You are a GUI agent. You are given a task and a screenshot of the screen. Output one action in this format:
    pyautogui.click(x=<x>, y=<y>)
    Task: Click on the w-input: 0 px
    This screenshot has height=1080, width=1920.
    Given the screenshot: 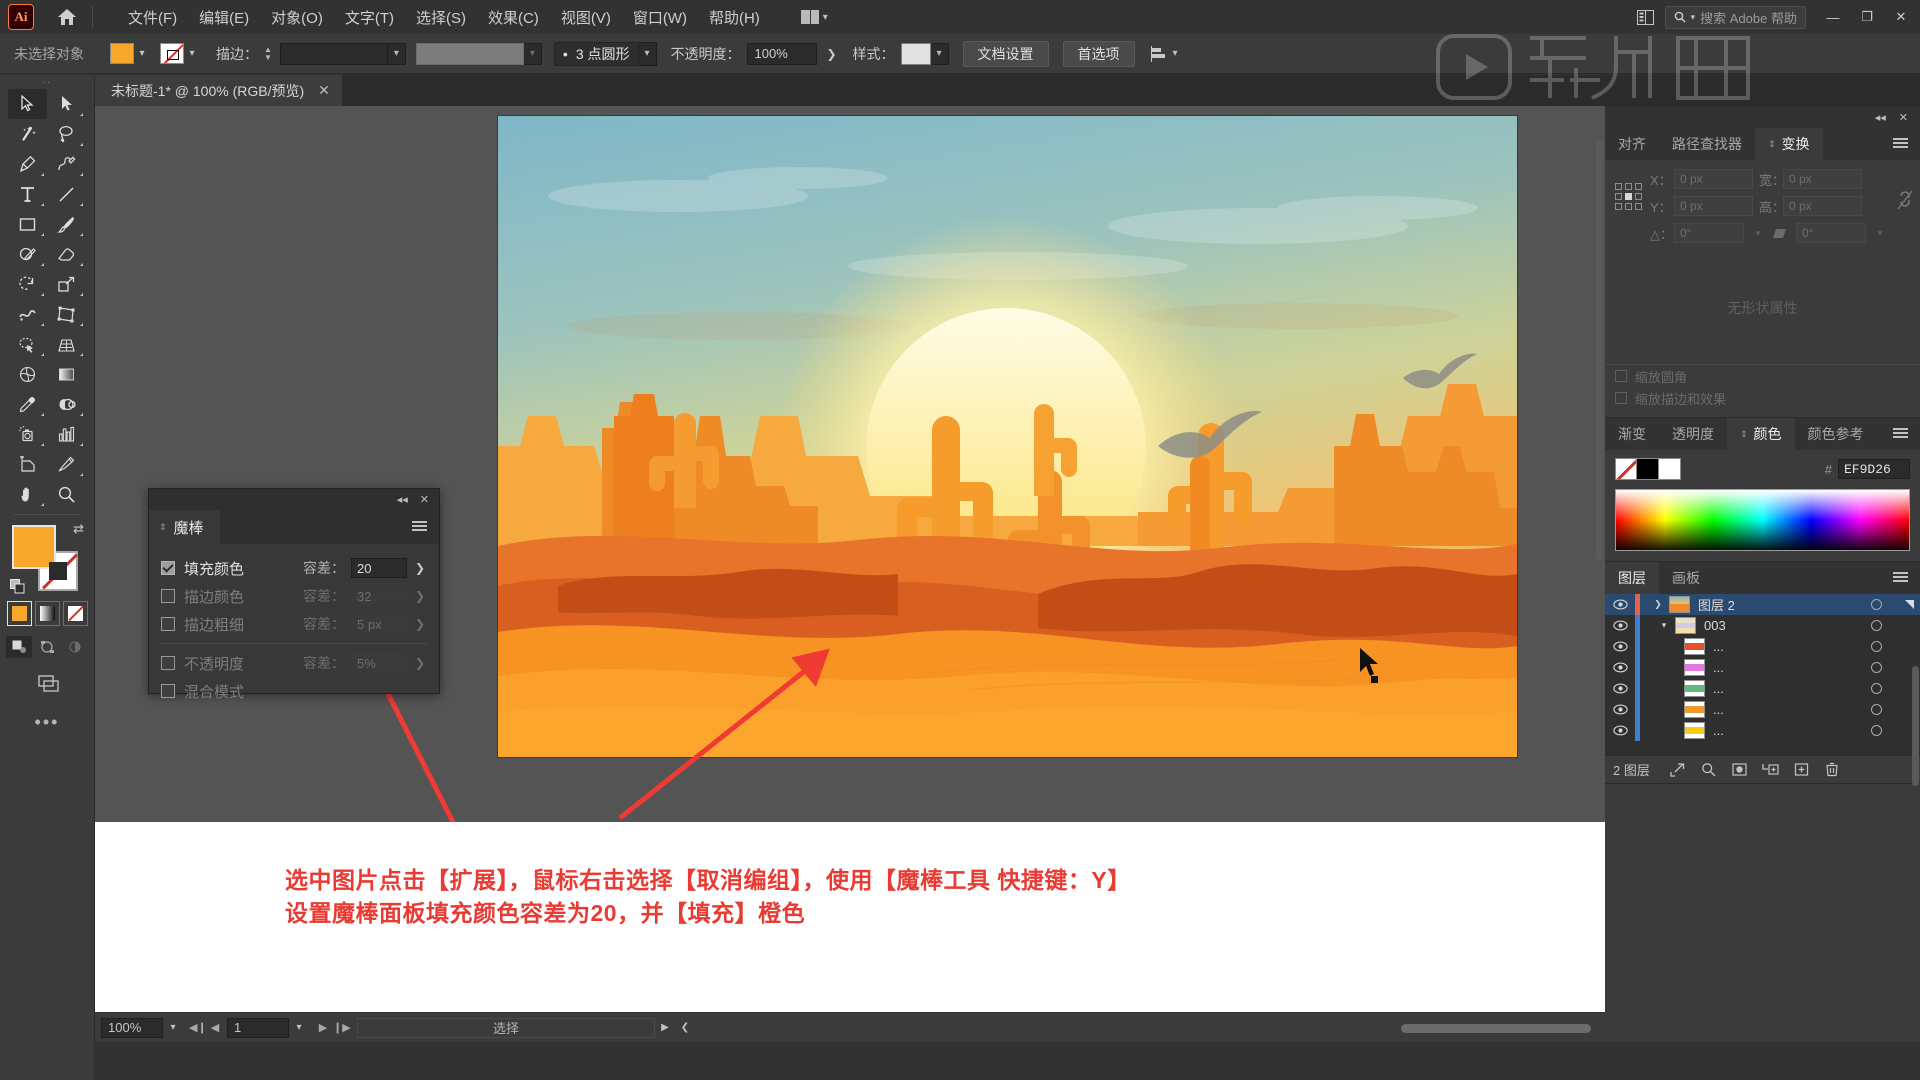 What is the action you would take?
    pyautogui.click(x=1822, y=179)
    